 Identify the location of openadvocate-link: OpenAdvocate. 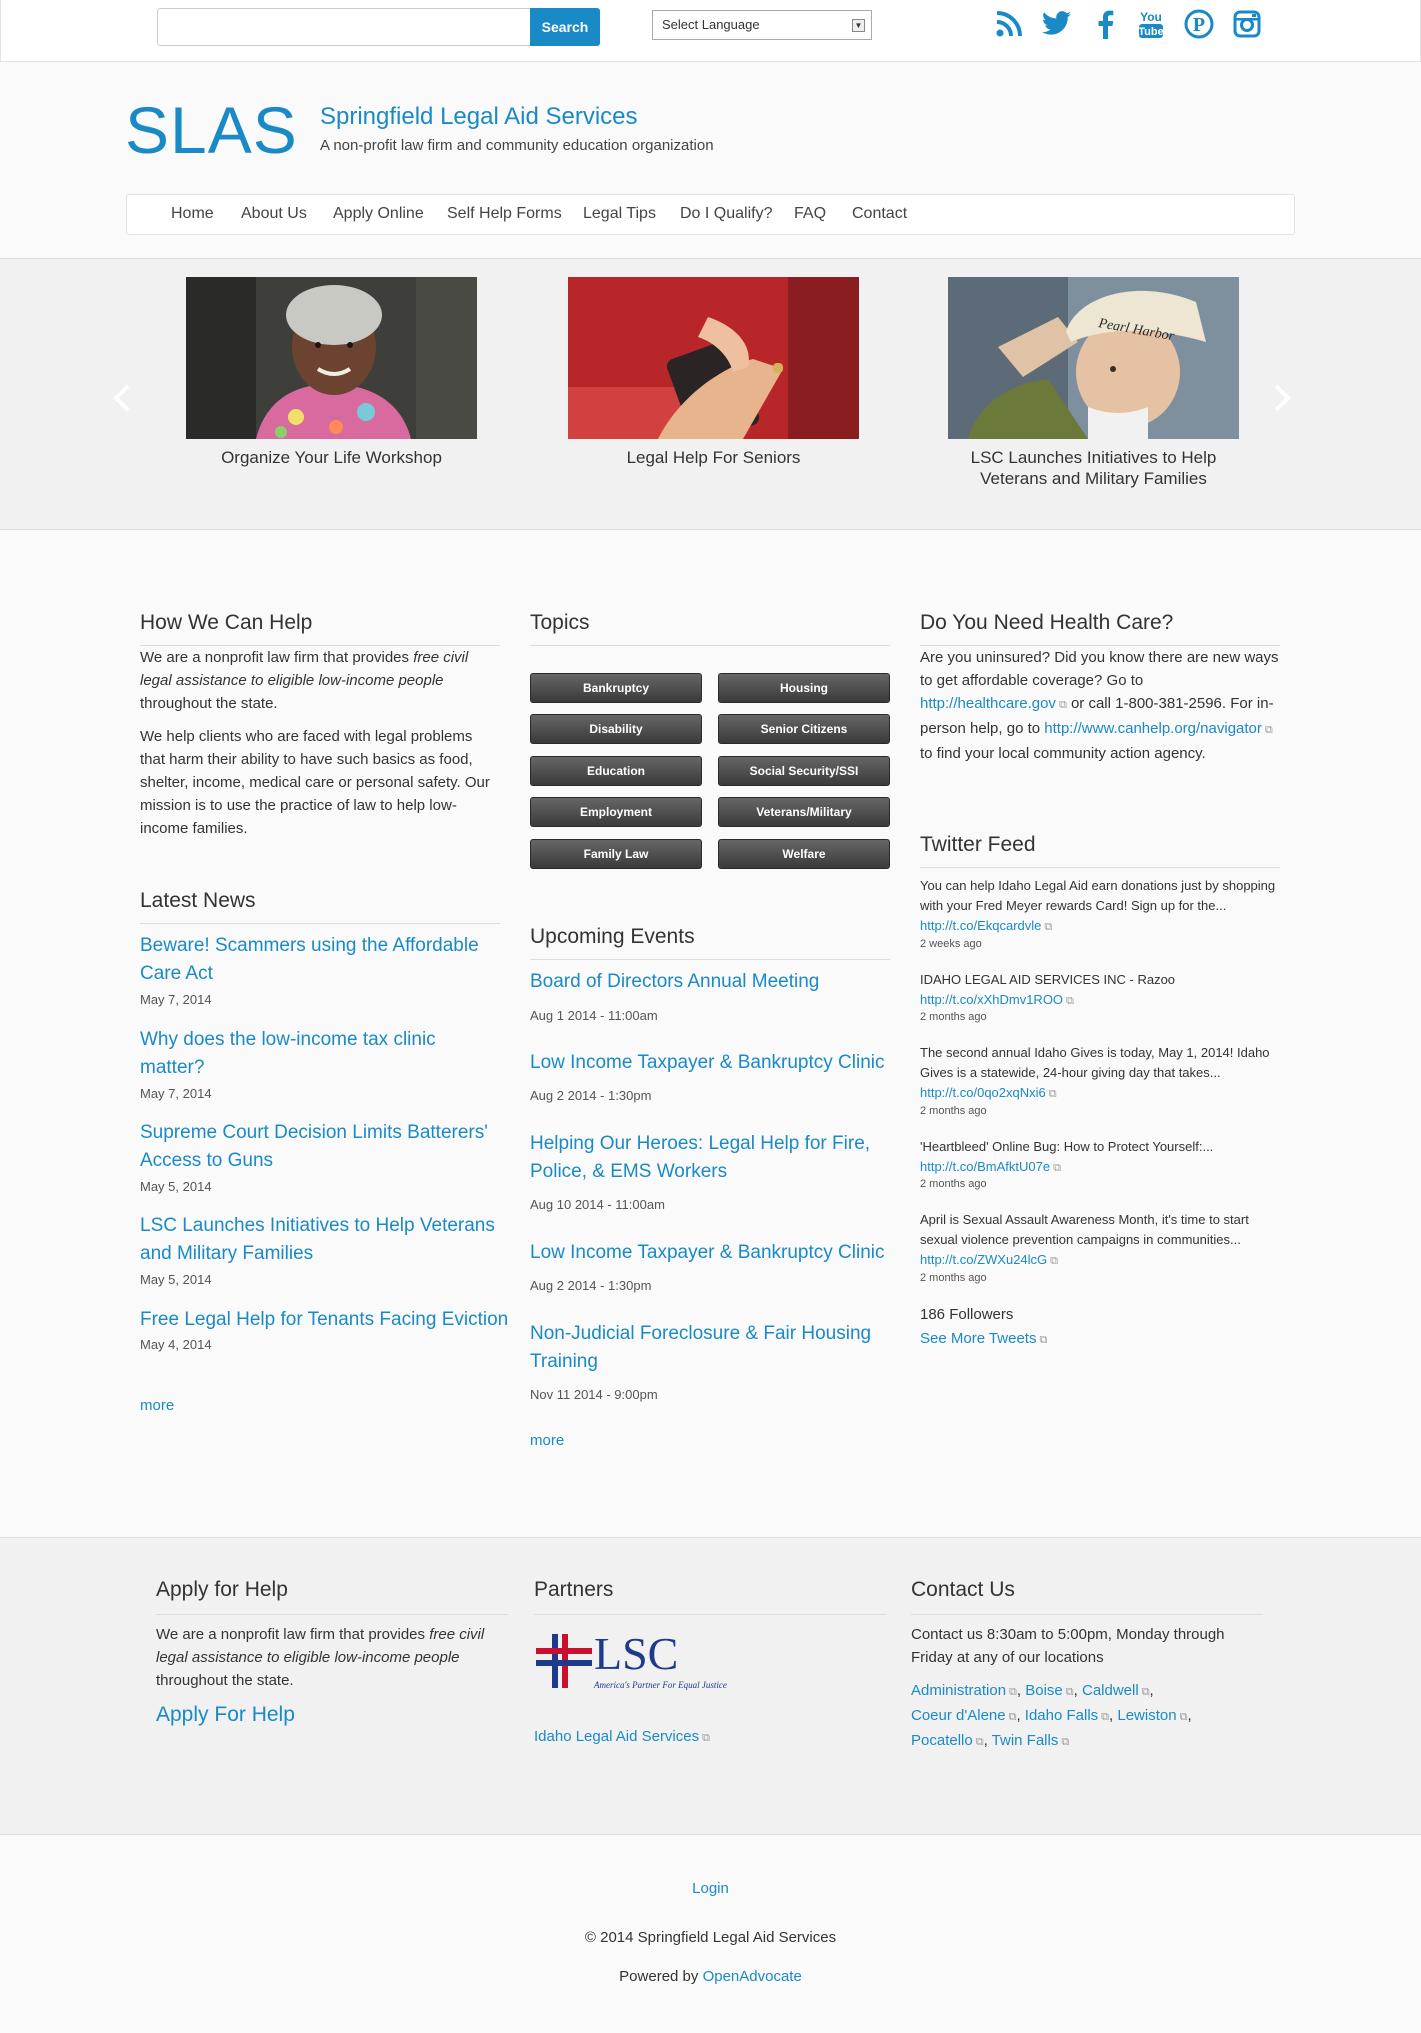
(752, 1976).